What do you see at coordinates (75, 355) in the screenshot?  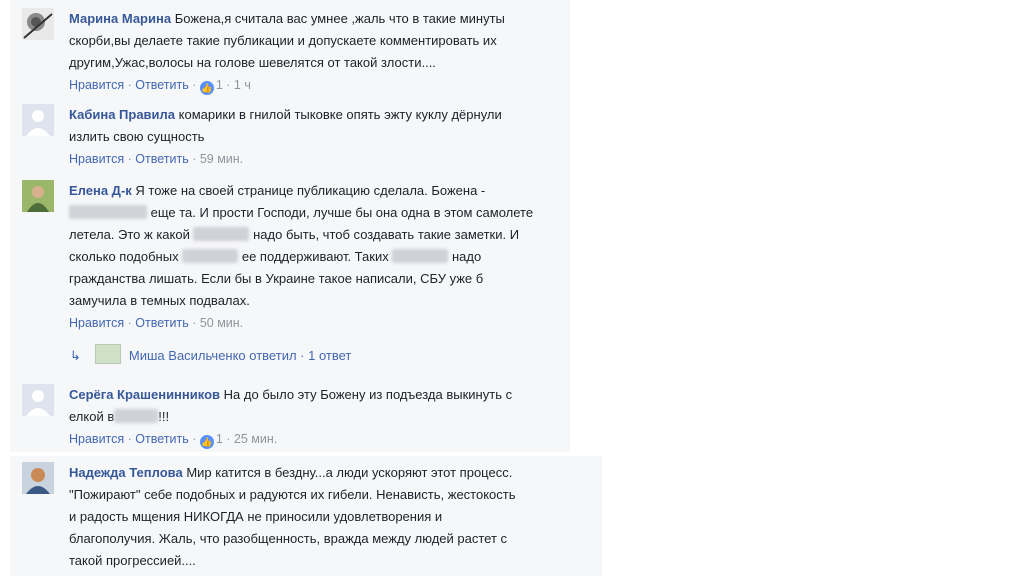 I see `reply-arrow-icon: ↳` at bounding box center [75, 355].